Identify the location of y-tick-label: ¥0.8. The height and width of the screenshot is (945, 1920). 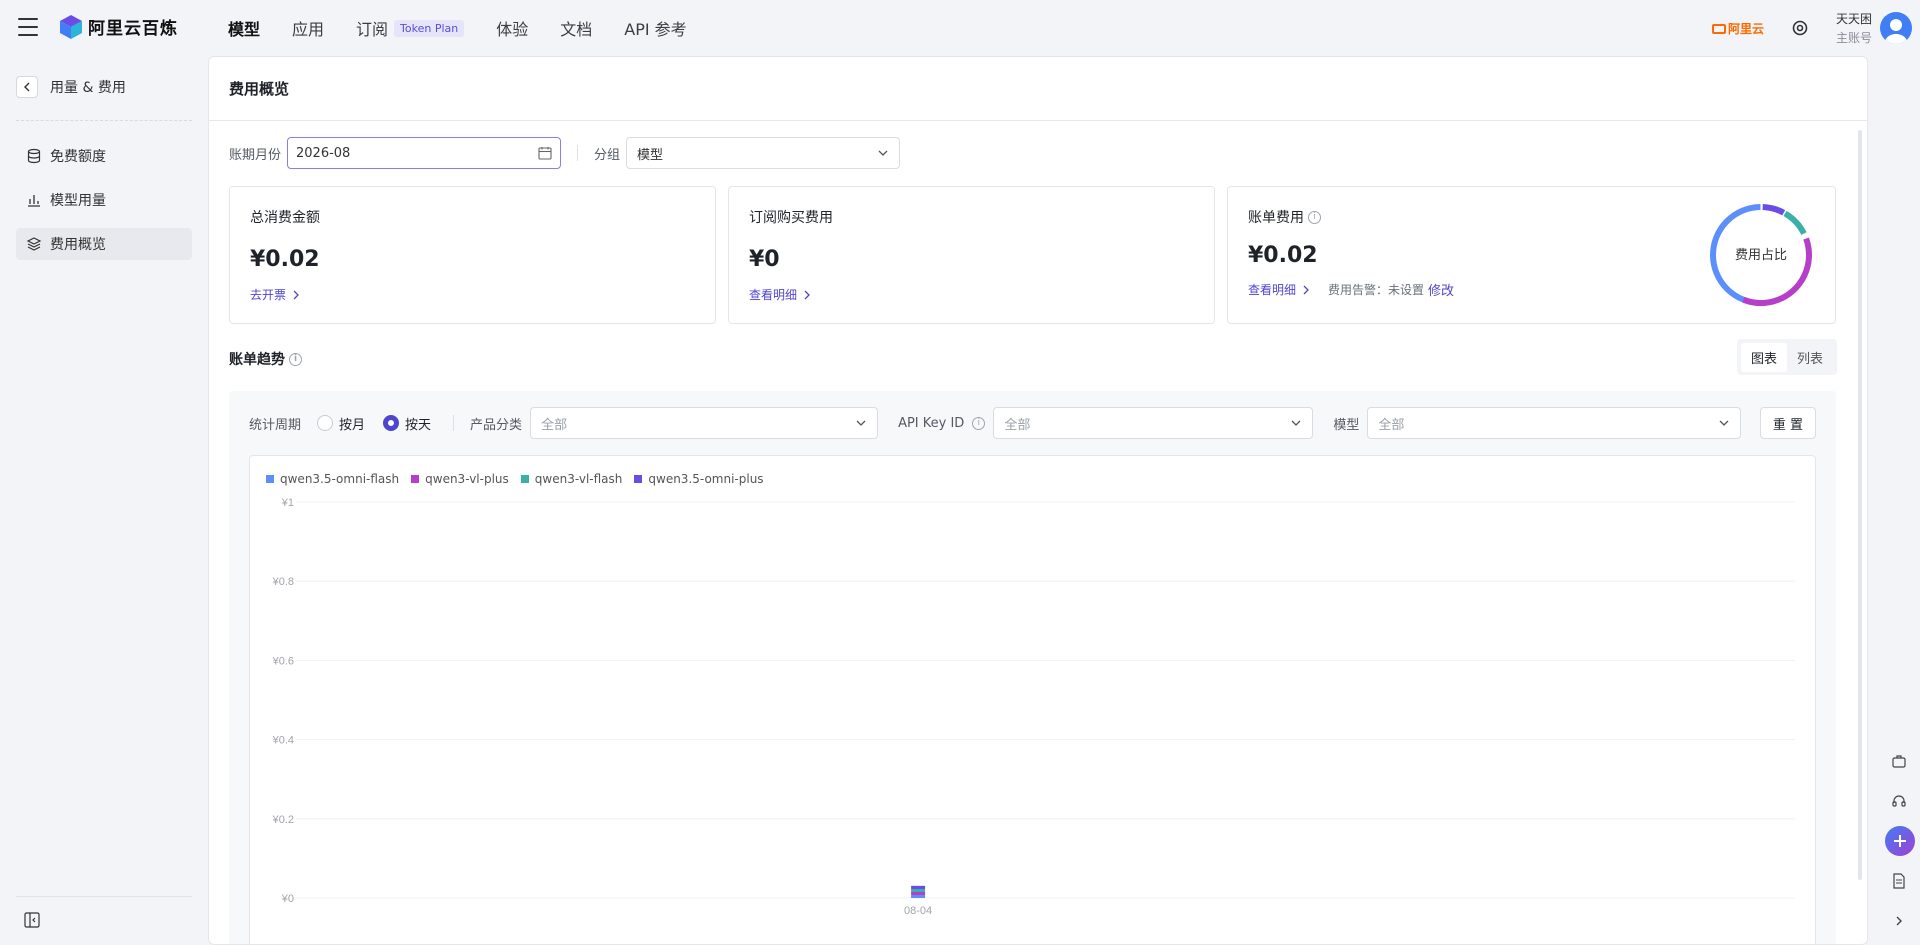
(283, 582).